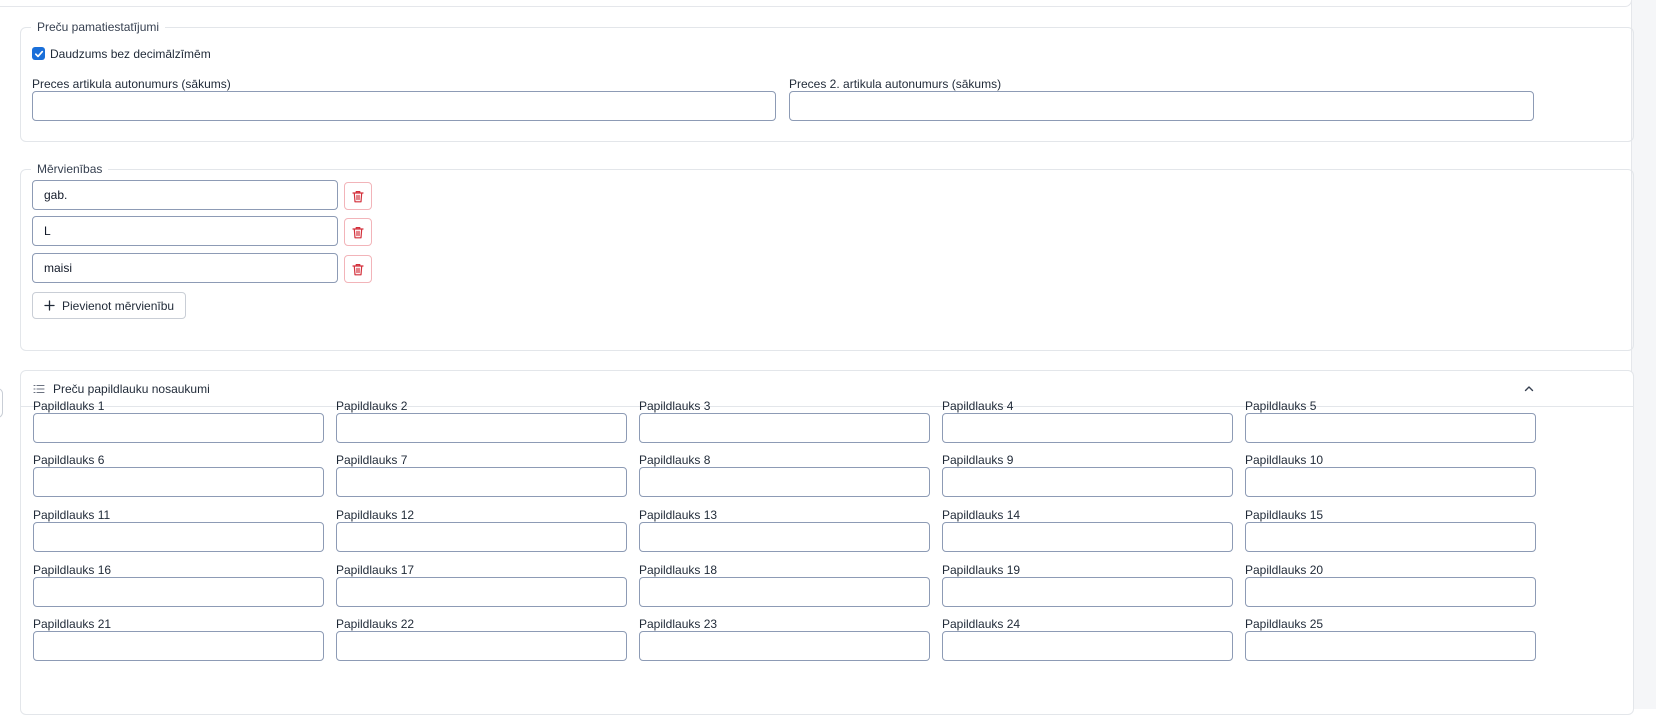 This screenshot has height=715, width=1656. I want to click on extra-field-label: Papildlauks 4, so click(978, 406).